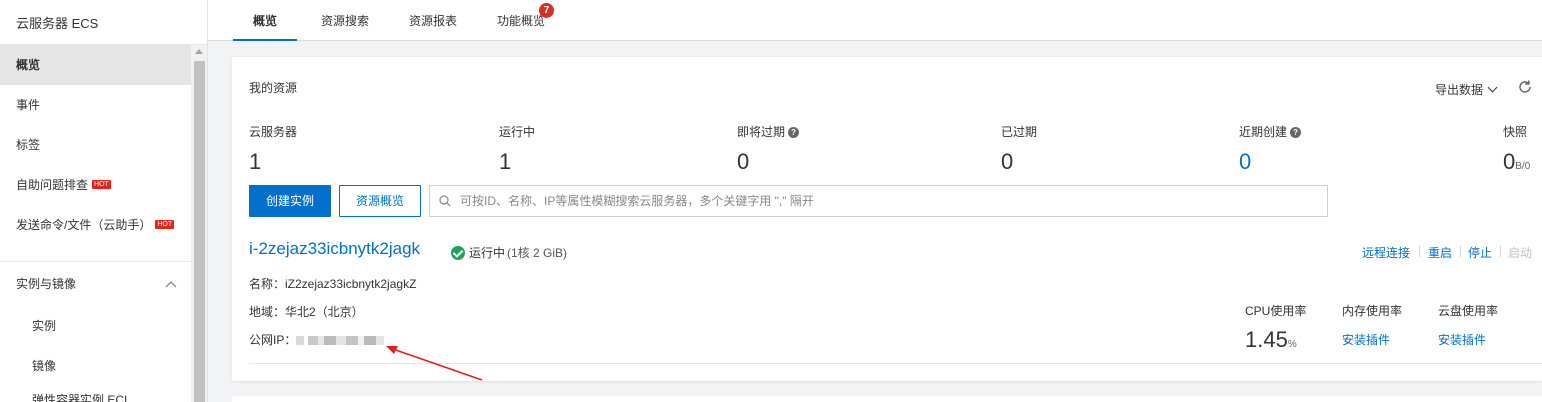  I want to click on create-instance-button: 创建实例, so click(290, 201).